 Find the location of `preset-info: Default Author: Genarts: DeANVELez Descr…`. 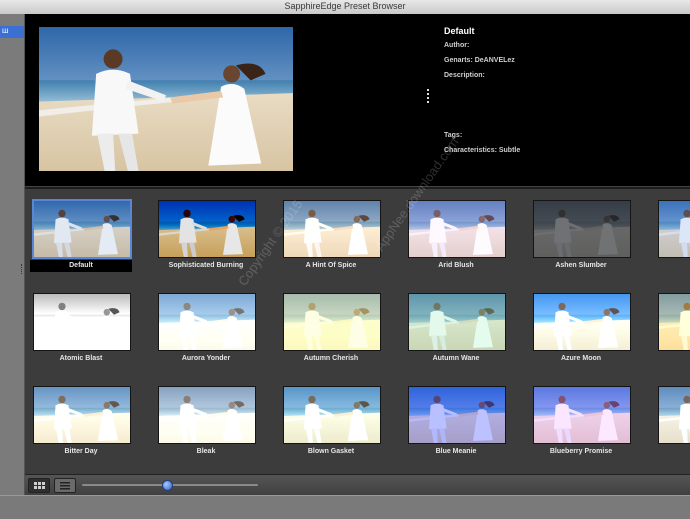

preset-info: Default Author: Genarts: DeANVELez Descr… is located at coordinates (564, 94).